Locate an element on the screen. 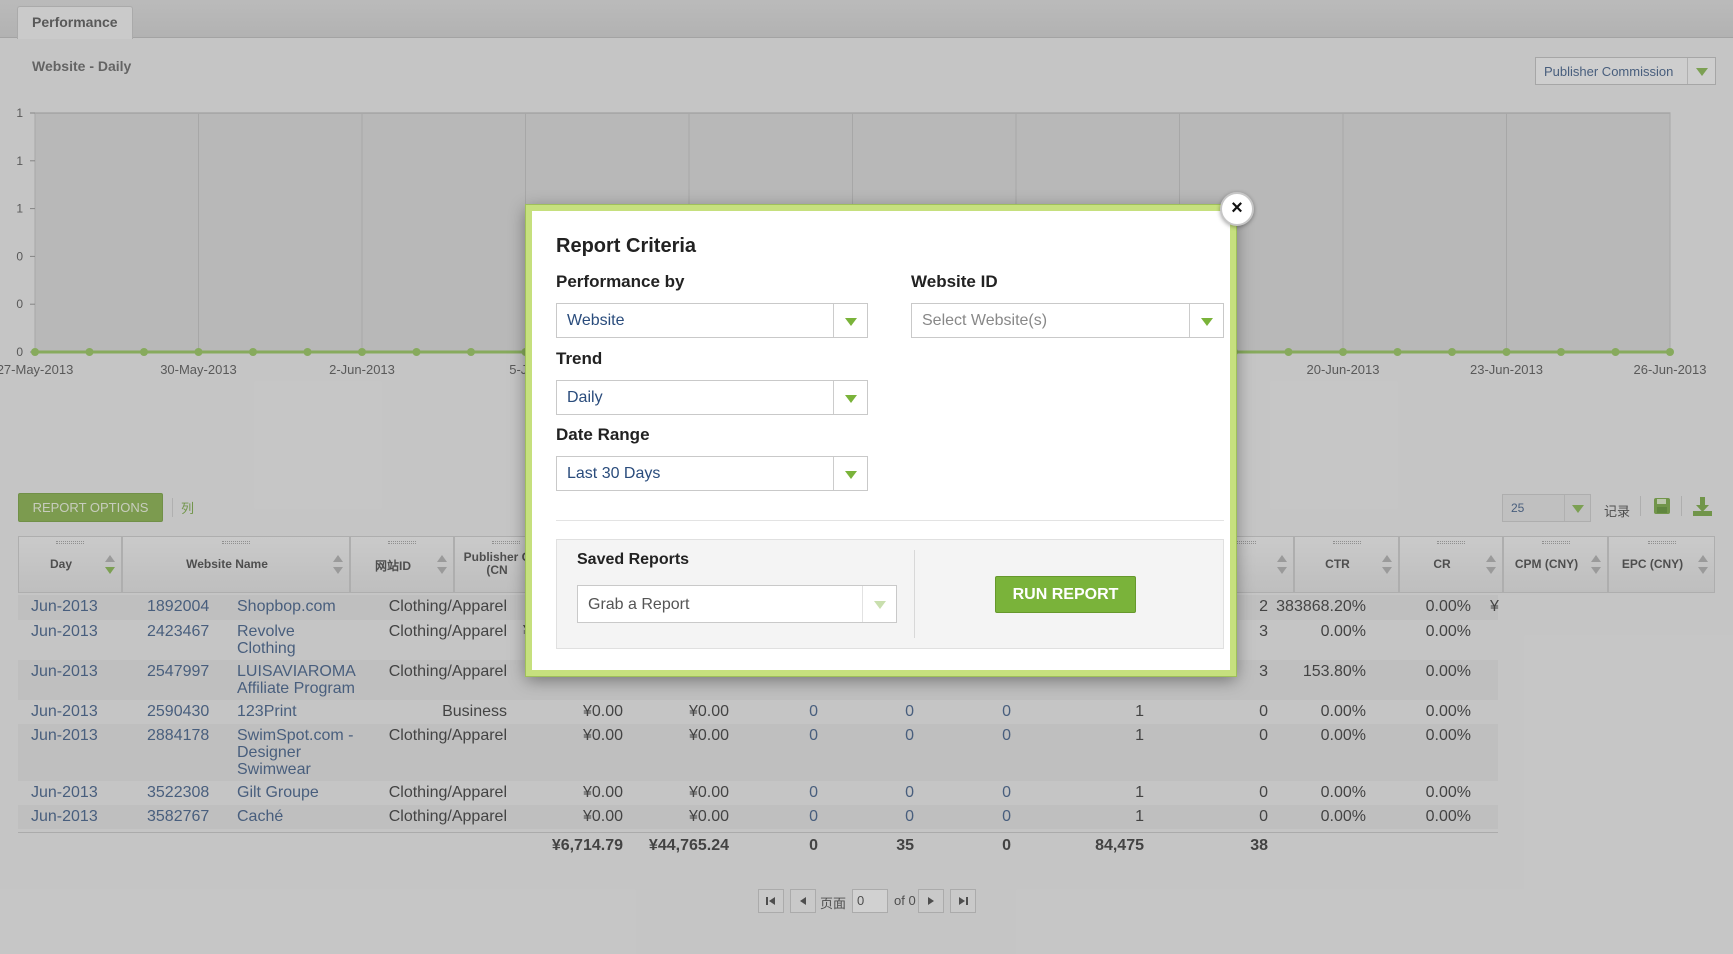 The height and width of the screenshot is (954, 1733). website-id-select: Select Website(s) is located at coordinates (1067, 320).